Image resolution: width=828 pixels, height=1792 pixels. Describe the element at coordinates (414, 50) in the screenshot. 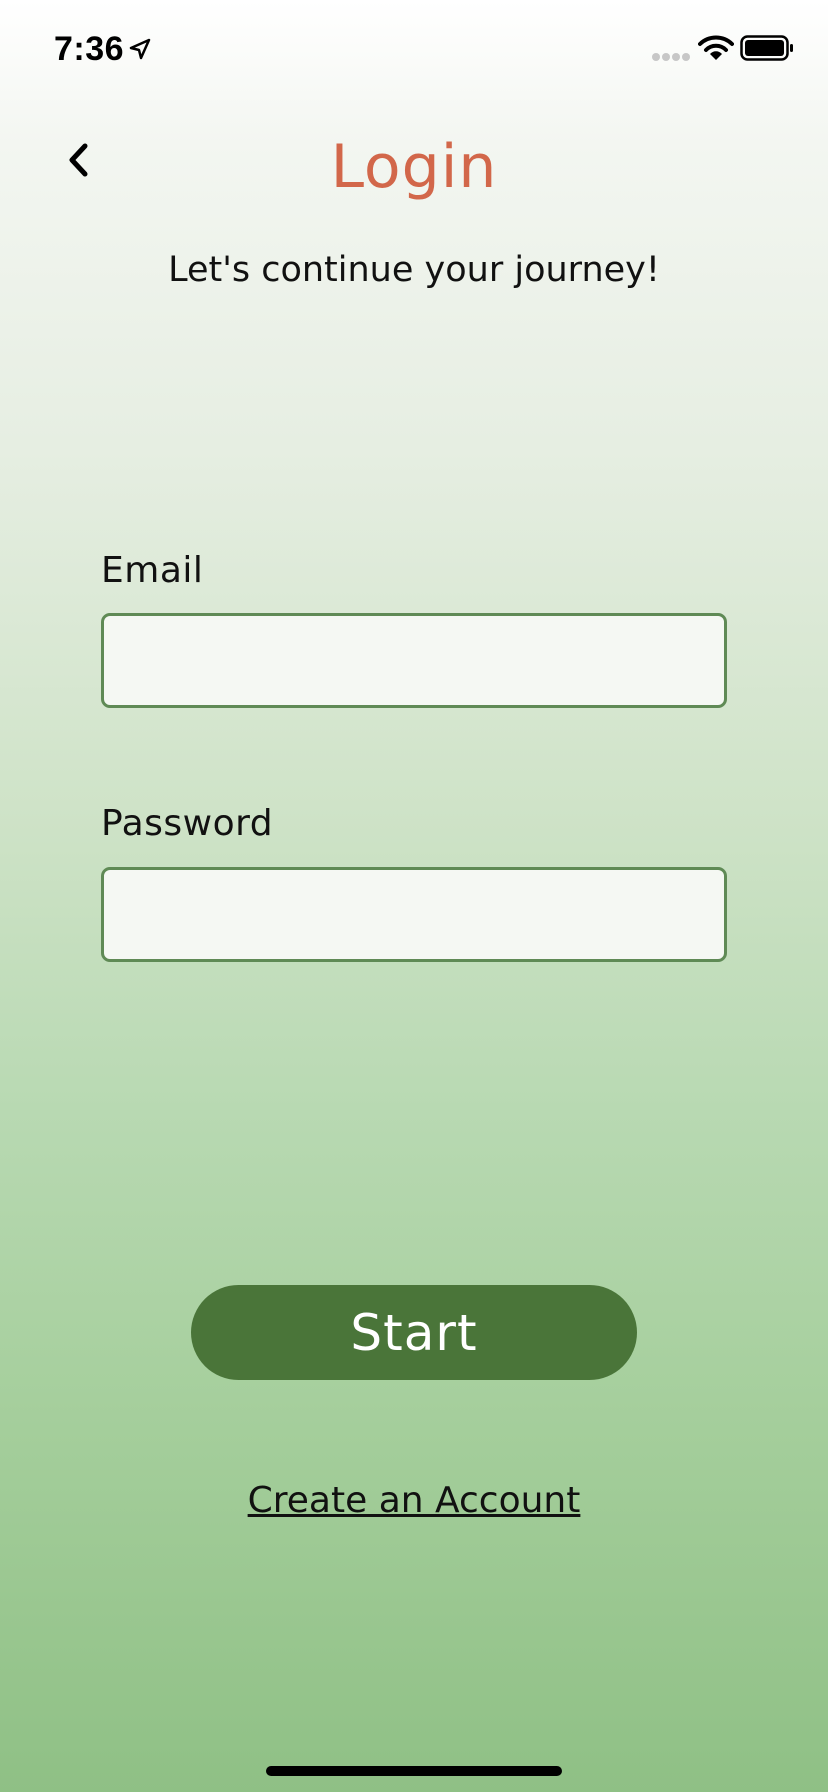

I see `status-bar: 7:36` at that location.